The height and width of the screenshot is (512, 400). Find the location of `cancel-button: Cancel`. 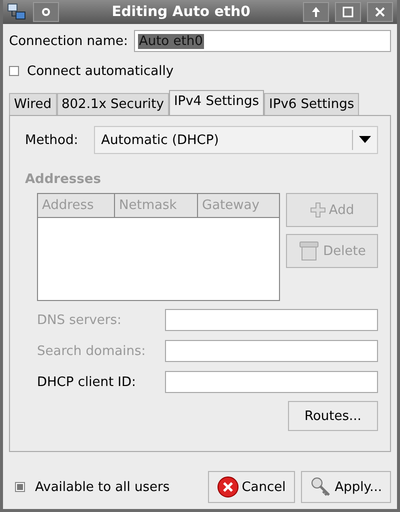

cancel-button: Cancel is located at coordinates (251, 487).